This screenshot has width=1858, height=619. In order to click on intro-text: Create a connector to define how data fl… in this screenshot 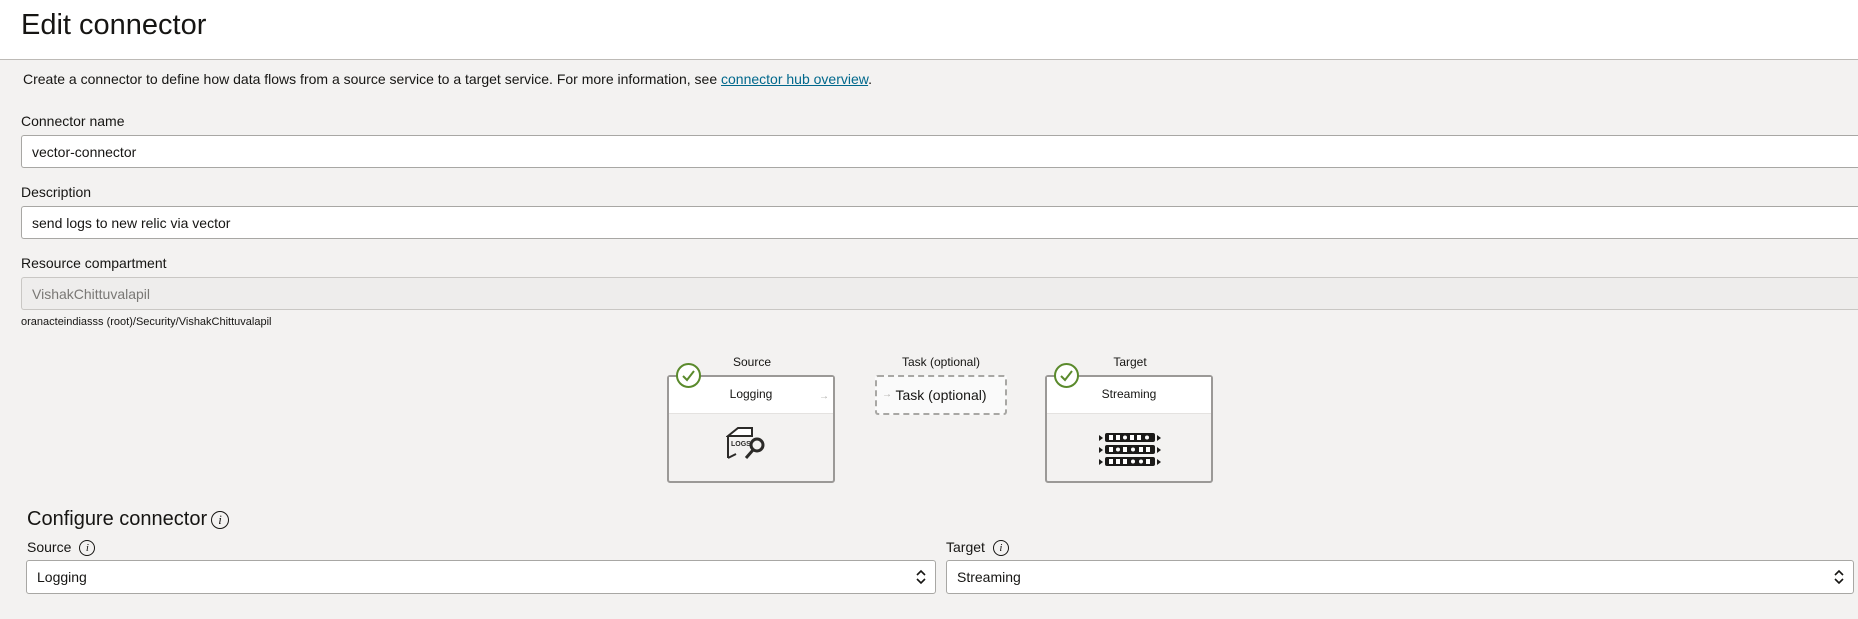, I will do `click(447, 79)`.